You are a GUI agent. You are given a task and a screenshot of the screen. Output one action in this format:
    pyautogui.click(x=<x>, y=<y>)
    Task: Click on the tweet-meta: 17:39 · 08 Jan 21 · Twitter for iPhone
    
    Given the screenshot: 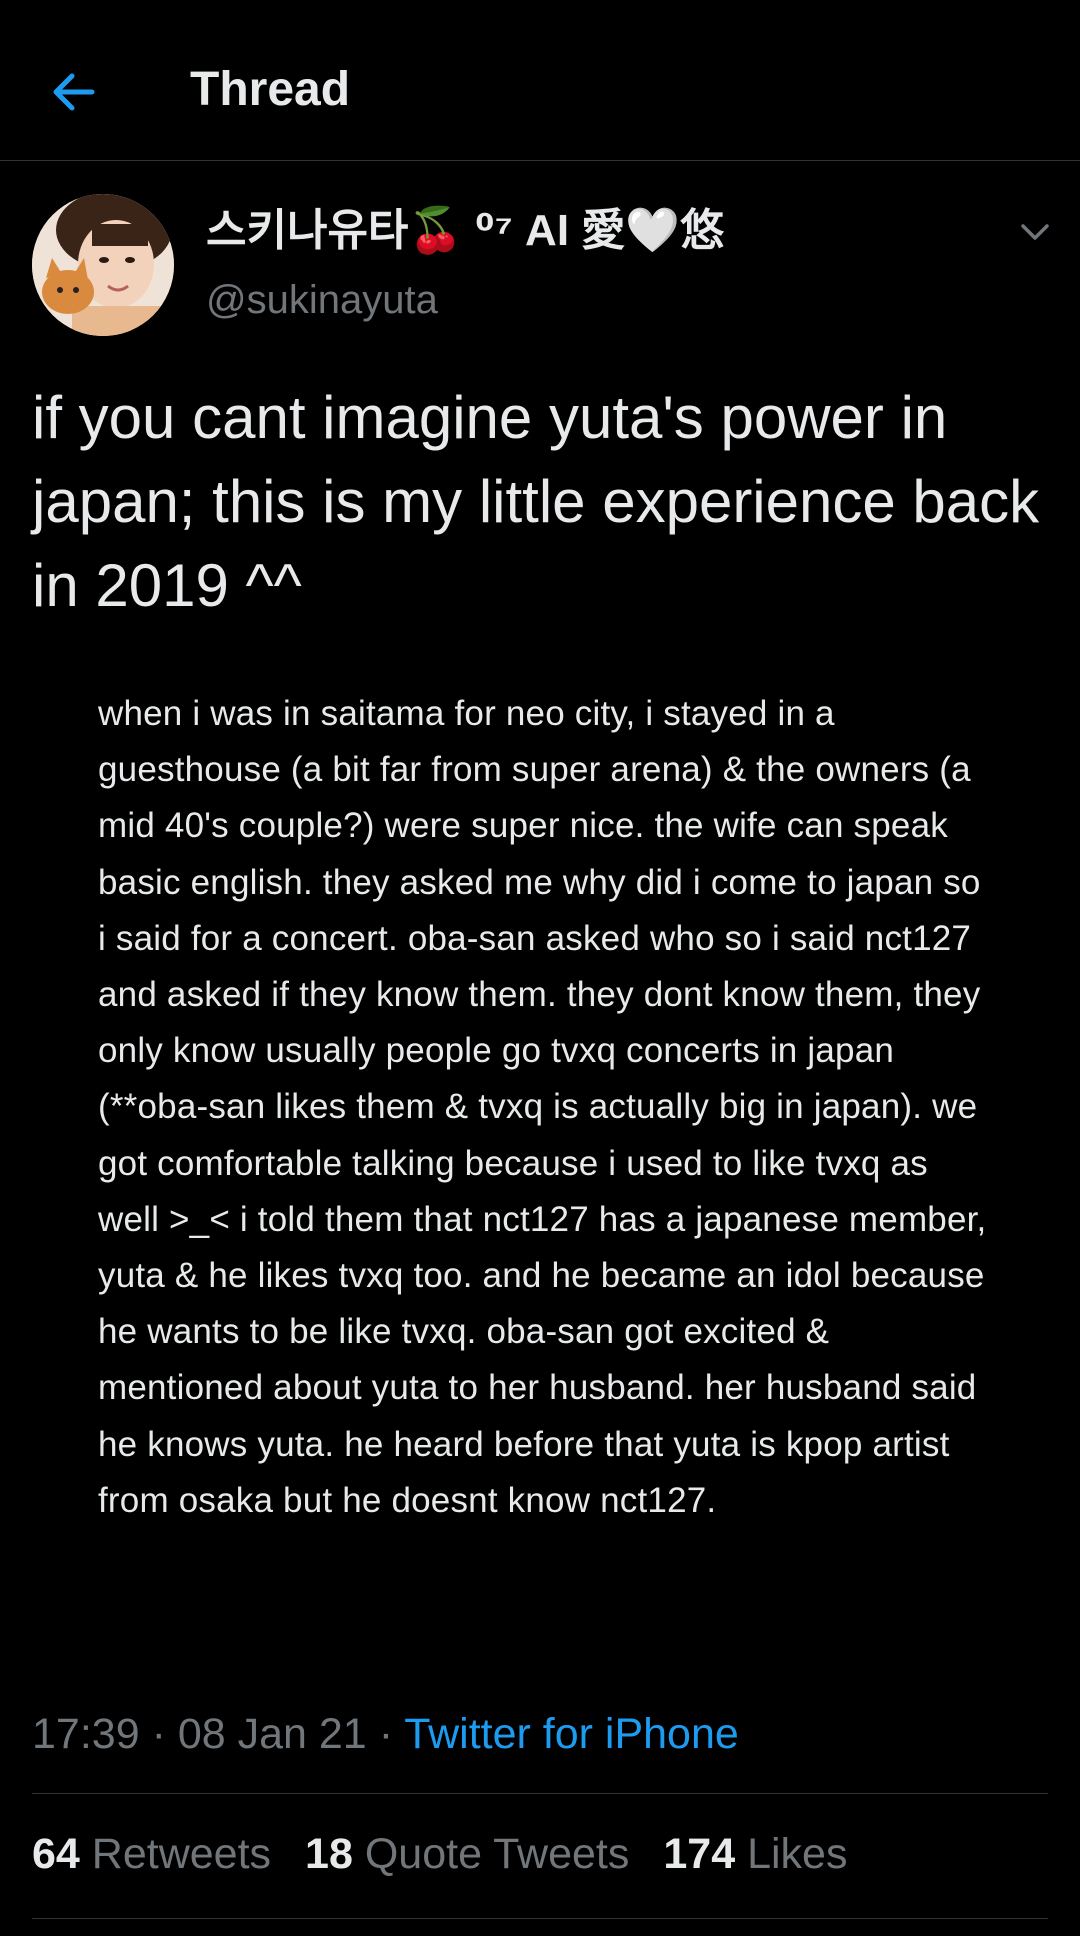 What is the action you would take?
    pyautogui.click(x=385, y=1734)
    